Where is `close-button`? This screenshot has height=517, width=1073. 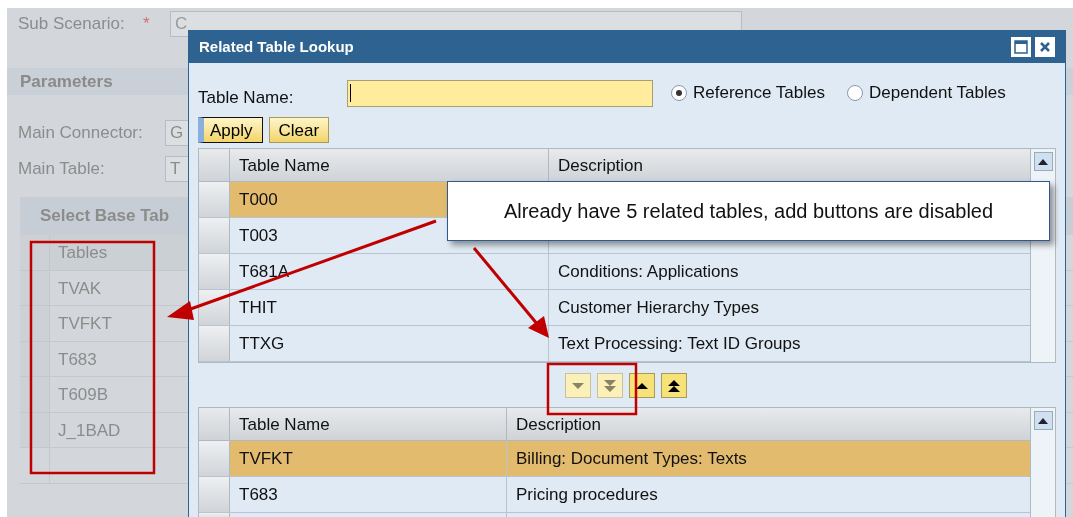
close-button is located at coordinates (1045, 47).